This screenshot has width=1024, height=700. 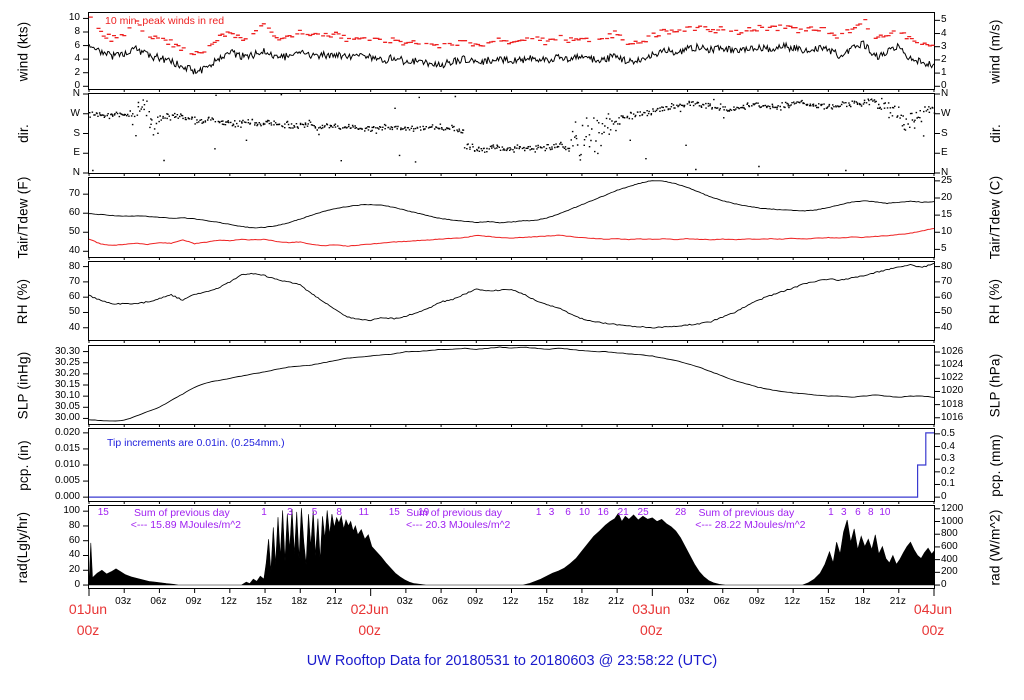 I want to click on x-date-label: 01Jun 00z, so click(x=88, y=620).